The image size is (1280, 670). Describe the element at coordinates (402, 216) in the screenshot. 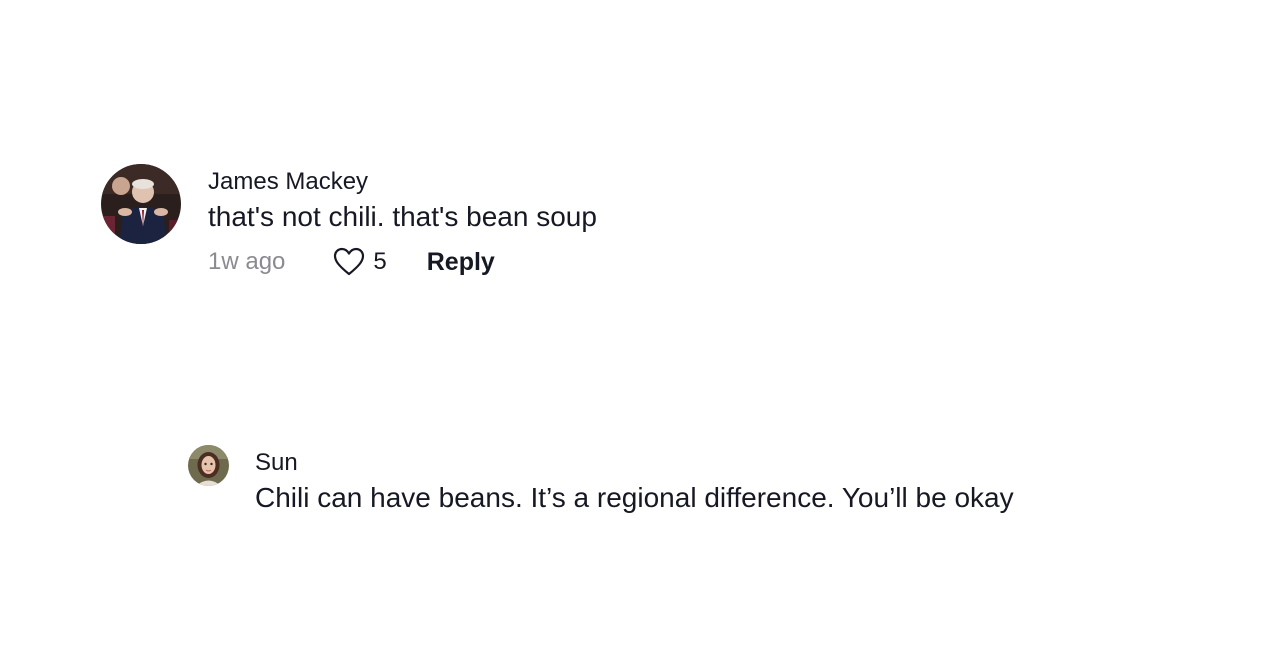

I see `comment-text: that's not chili. that's bean soup` at that location.